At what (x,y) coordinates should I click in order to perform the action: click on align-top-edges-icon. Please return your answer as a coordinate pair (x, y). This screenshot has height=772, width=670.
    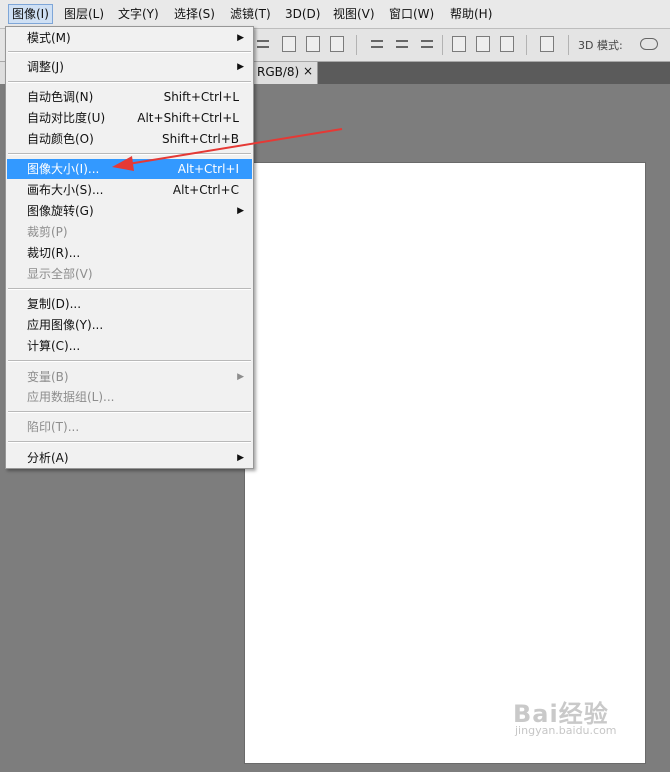
    Looking at the image, I should click on (337, 44).